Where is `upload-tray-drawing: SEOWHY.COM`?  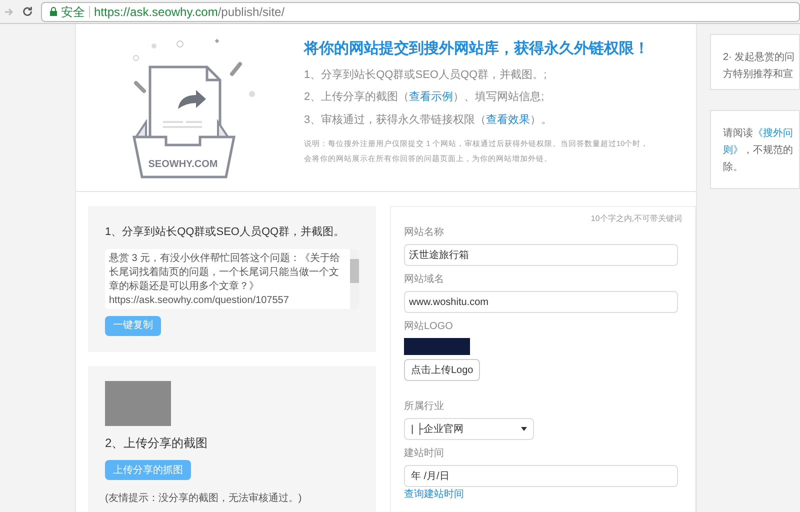 upload-tray-drawing: SEOWHY.COM is located at coordinates (181, 104).